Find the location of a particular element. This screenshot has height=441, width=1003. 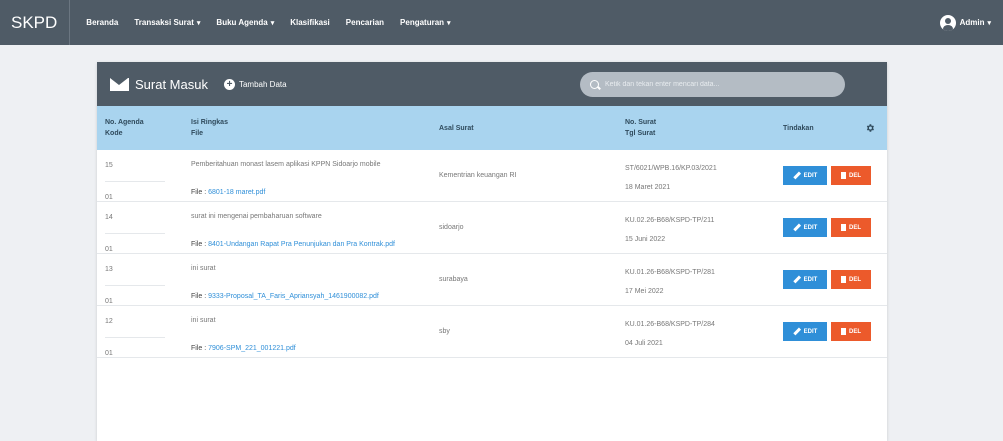

search-input is located at coordinates (715, 84).